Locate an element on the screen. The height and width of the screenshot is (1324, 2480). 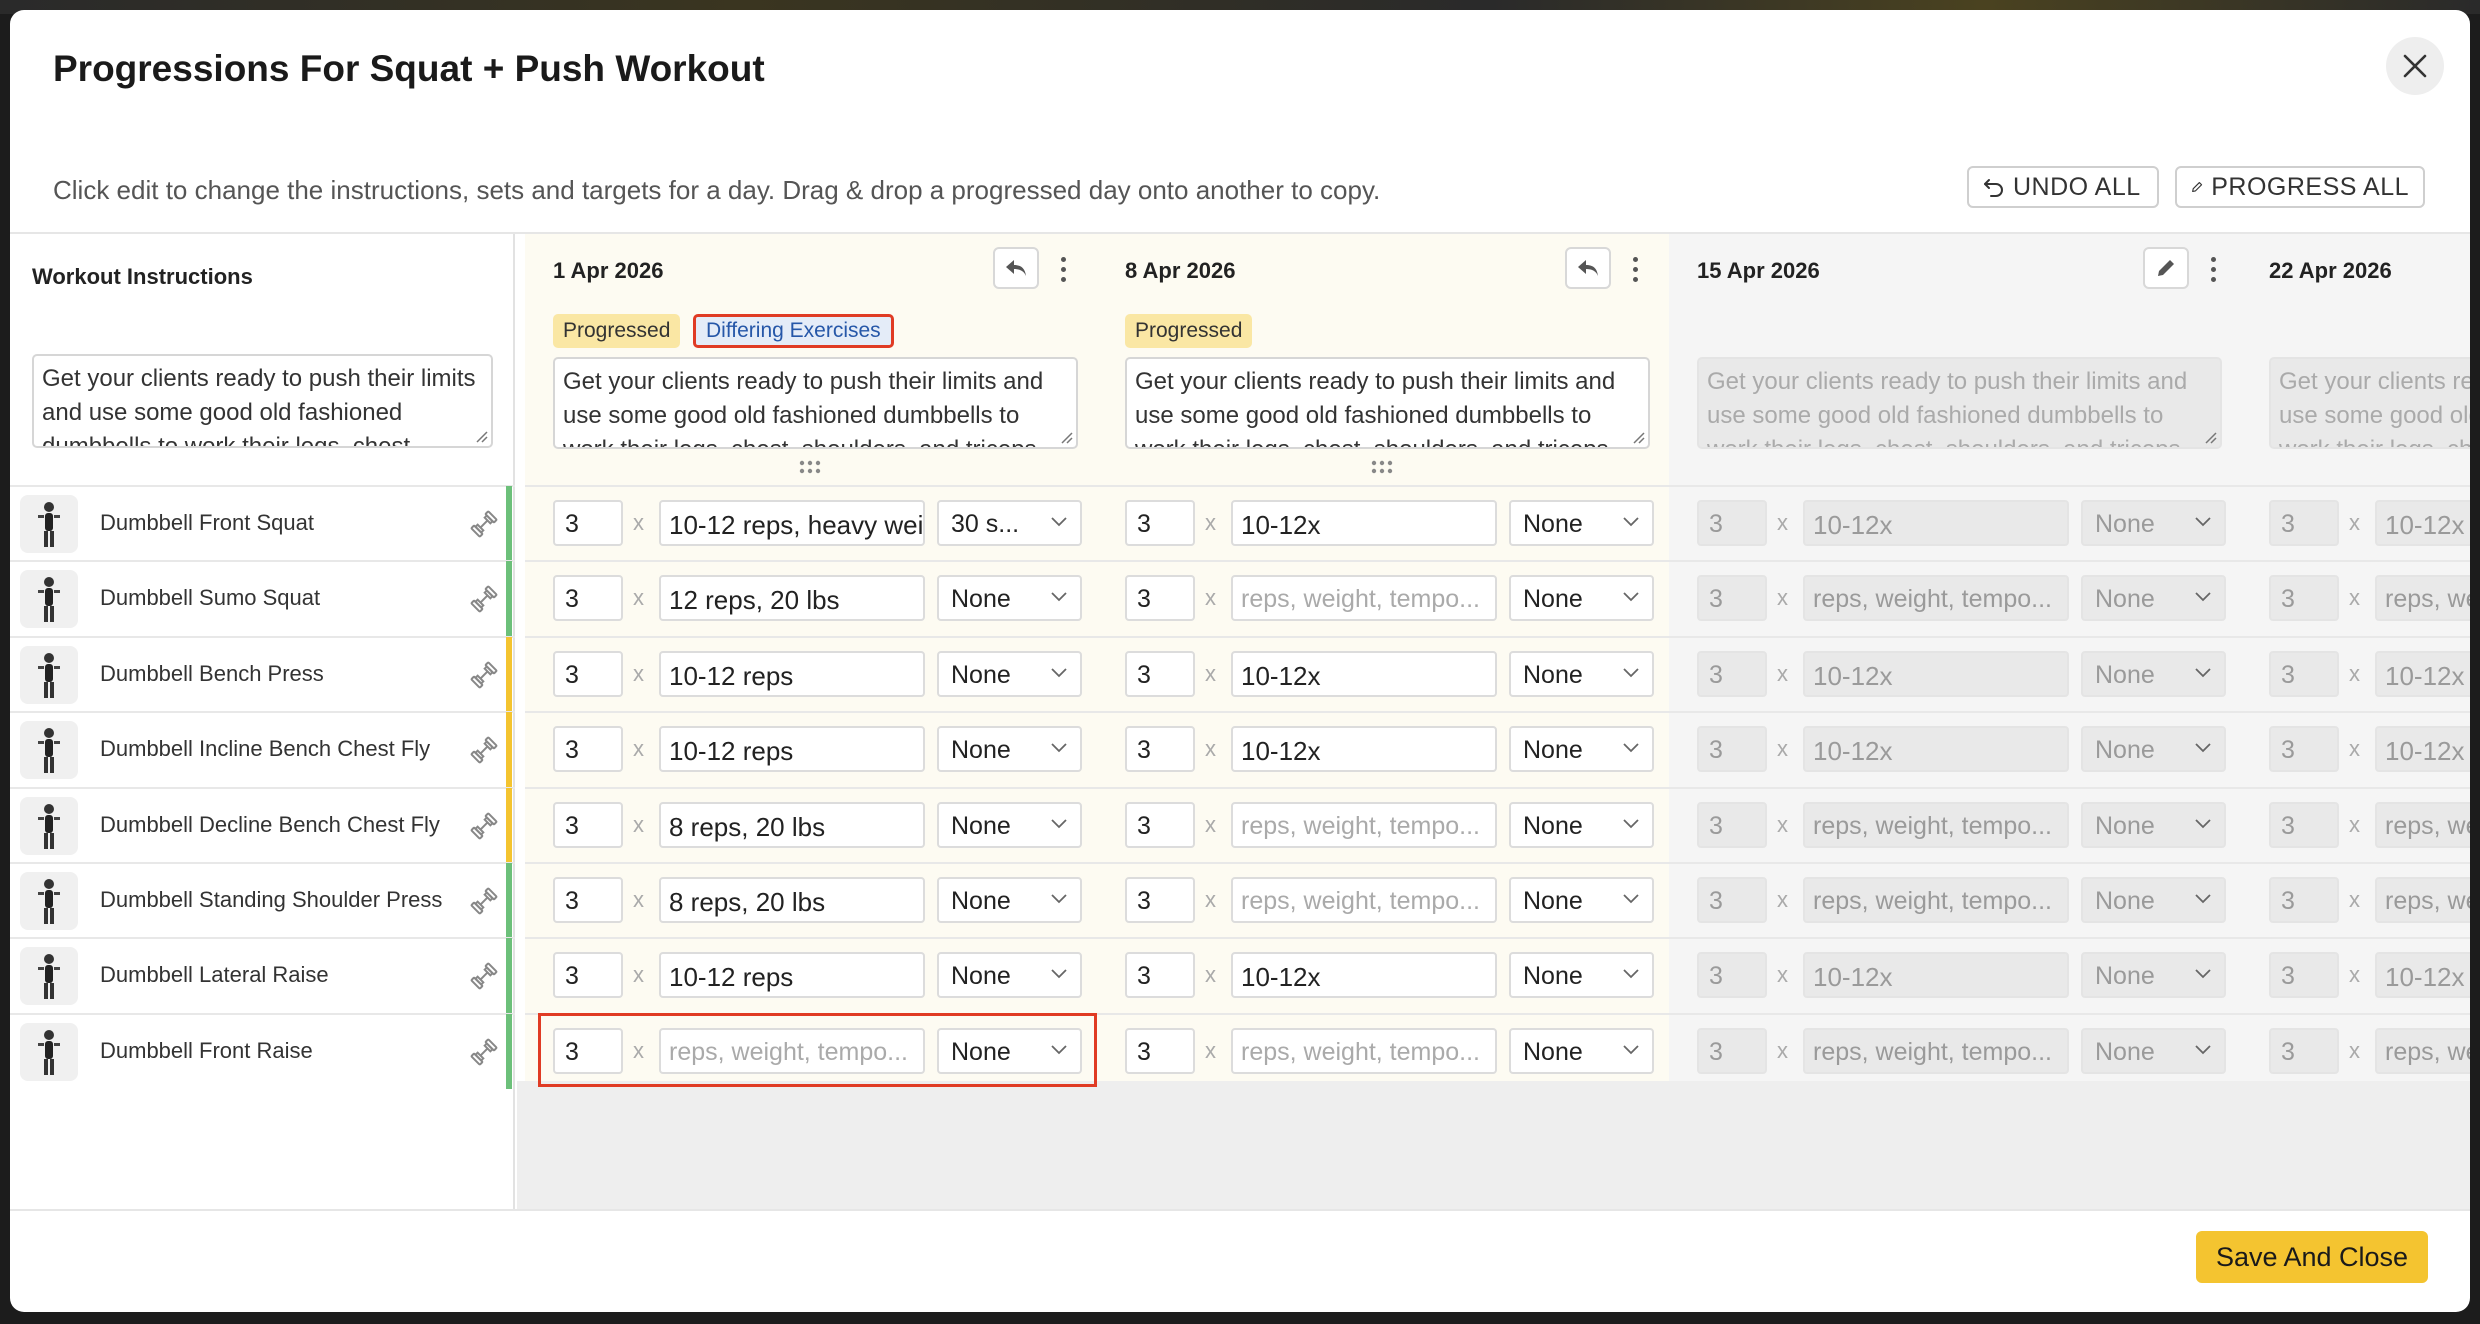
edit-day-button is located at coordinates (2166, 268).